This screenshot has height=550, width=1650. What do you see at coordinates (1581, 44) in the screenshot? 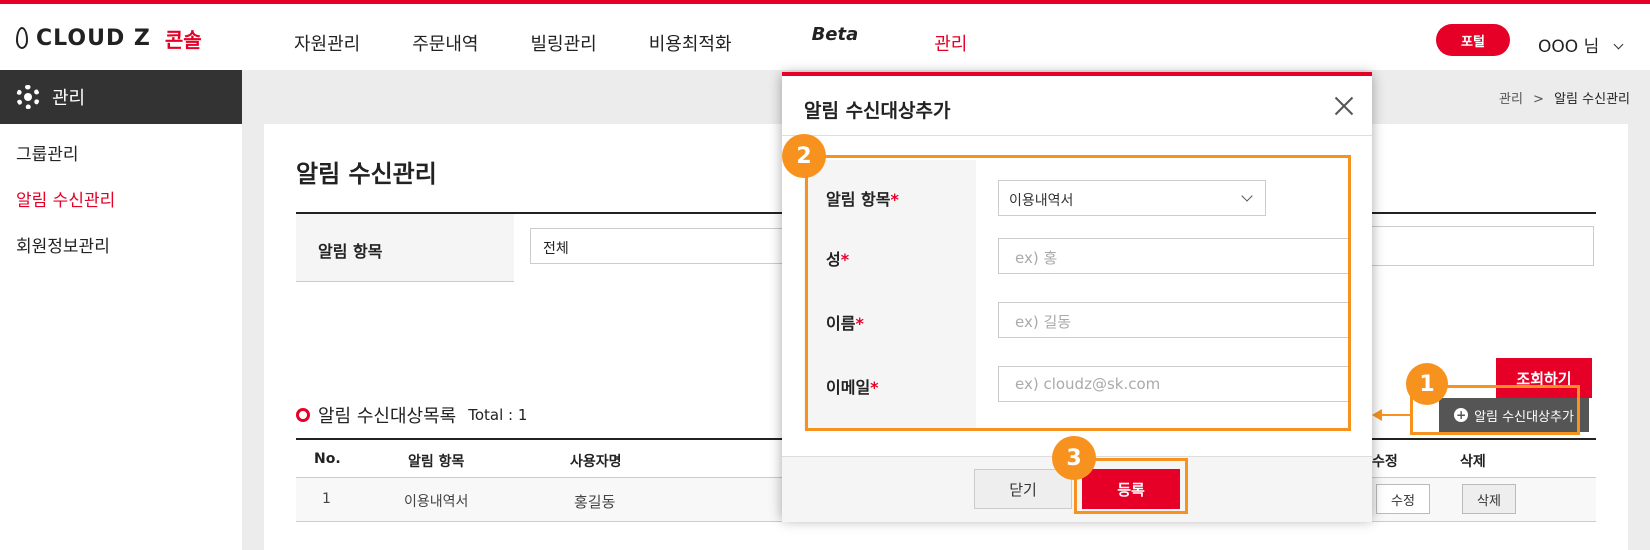
I see `user-menu: OOO 님` at bounding box center [1581, 44].